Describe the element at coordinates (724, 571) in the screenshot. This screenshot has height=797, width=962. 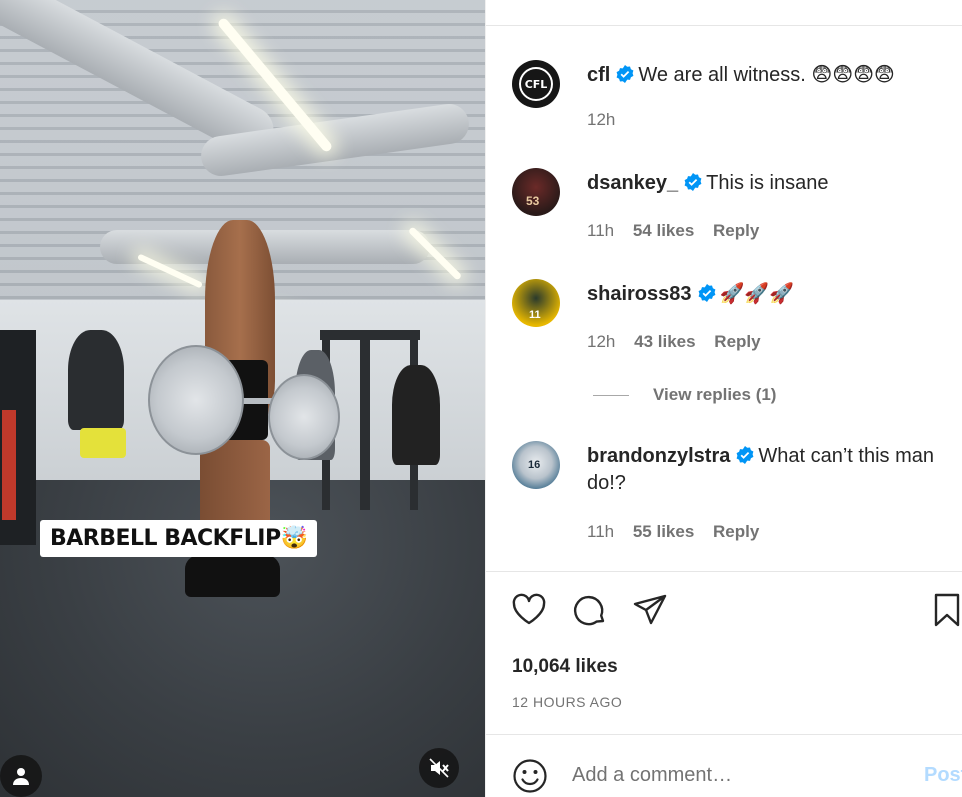
I see `actions-divider` at that location.